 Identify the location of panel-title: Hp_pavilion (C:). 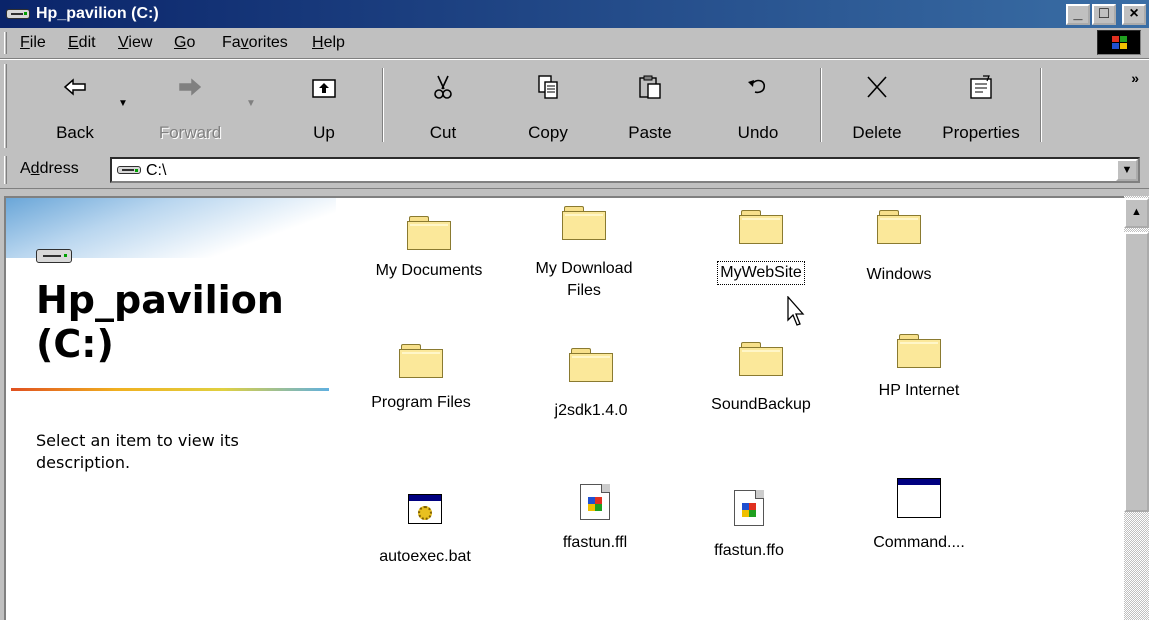
(160, 322).